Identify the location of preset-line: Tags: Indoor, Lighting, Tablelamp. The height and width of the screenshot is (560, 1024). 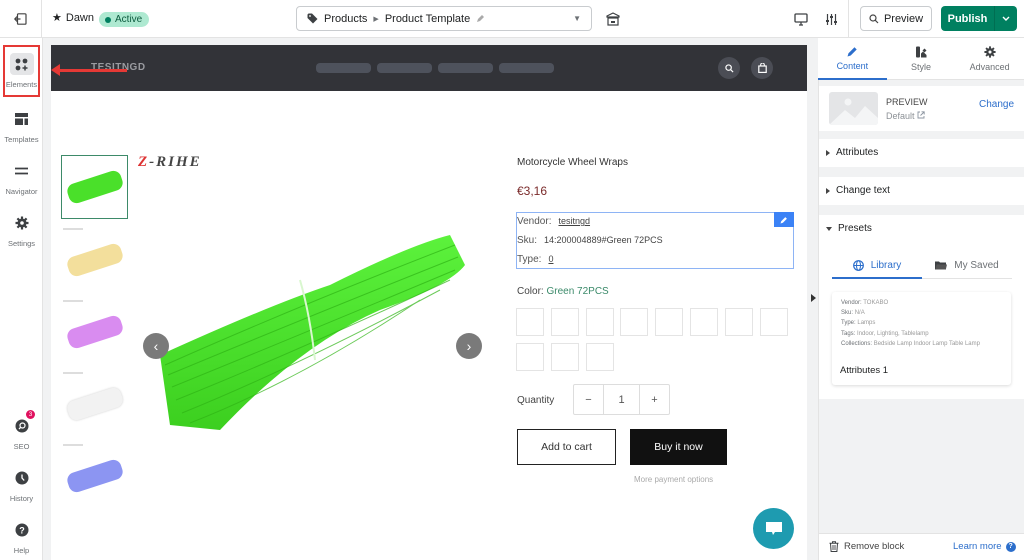
(885, 334).